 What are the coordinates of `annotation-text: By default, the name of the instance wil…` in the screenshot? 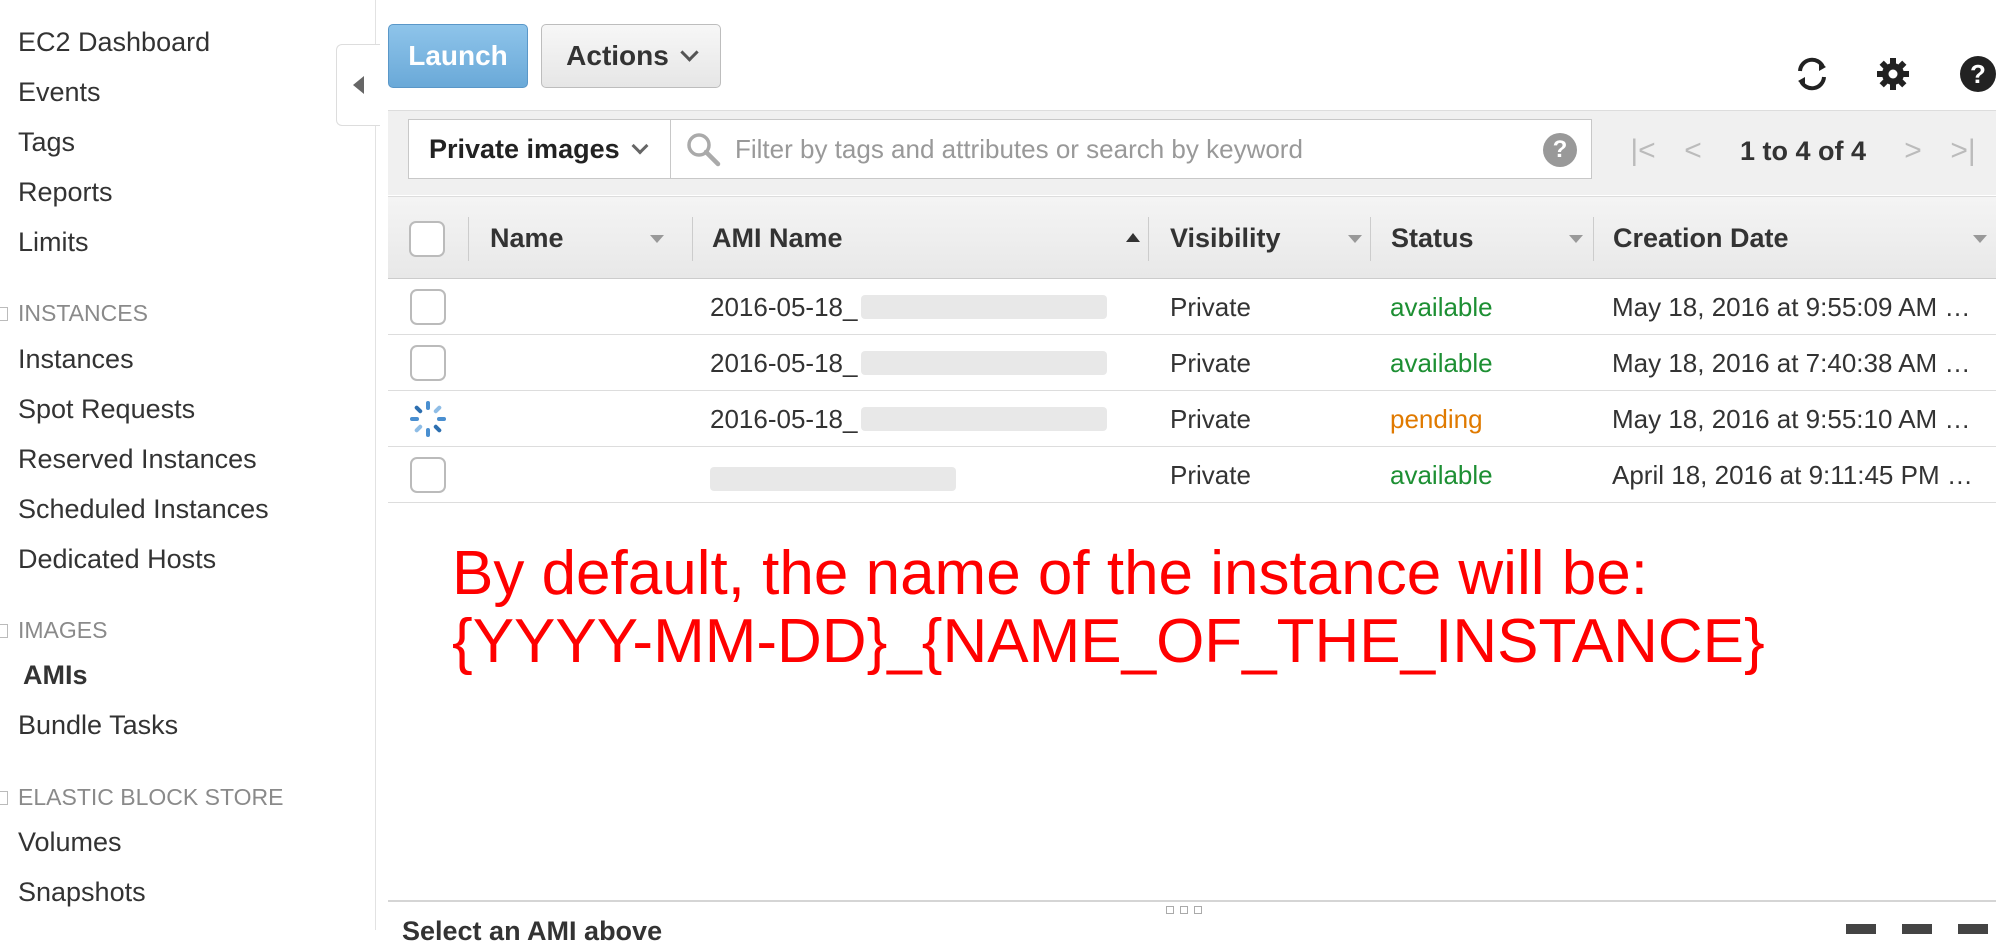 It's located at (1108, 608).